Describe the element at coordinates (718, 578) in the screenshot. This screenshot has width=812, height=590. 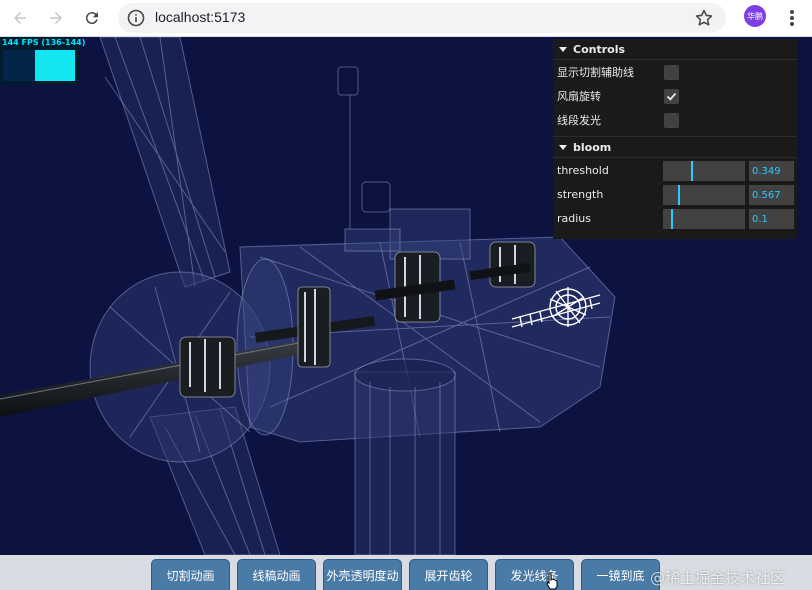
I see `watermark: @稀土掘金技术社区` at that location.